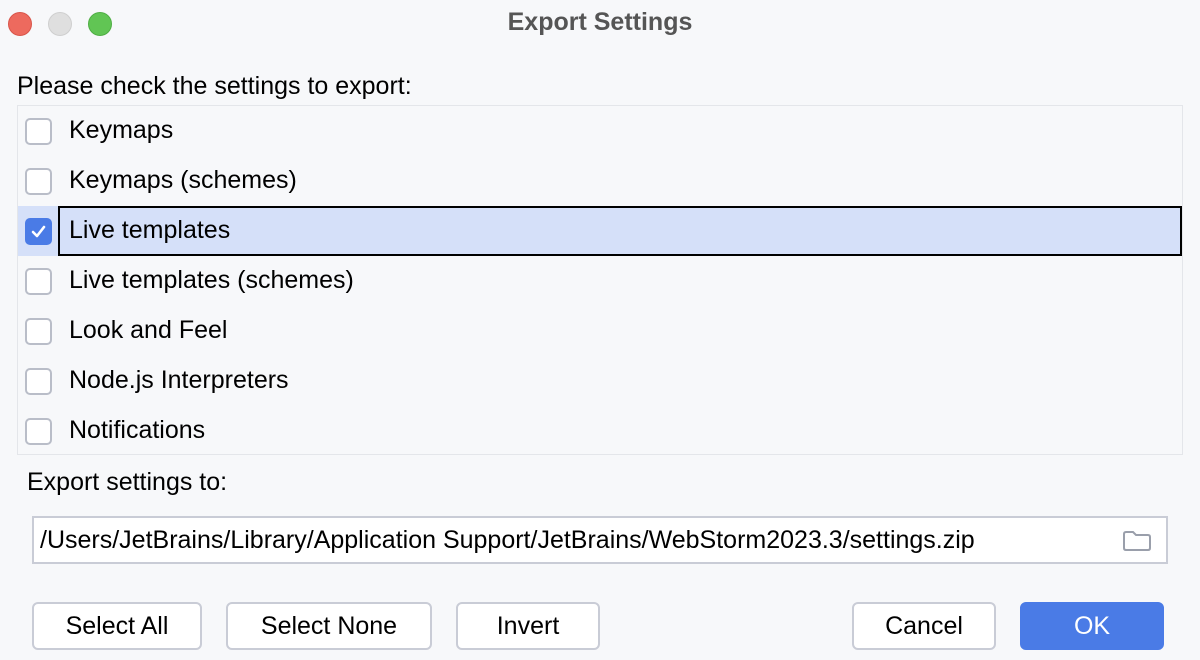 The width and height of the screenshot is (1200, 660). I want to click on settings-item-label: Keymaps (schemes), so click(183, 180).